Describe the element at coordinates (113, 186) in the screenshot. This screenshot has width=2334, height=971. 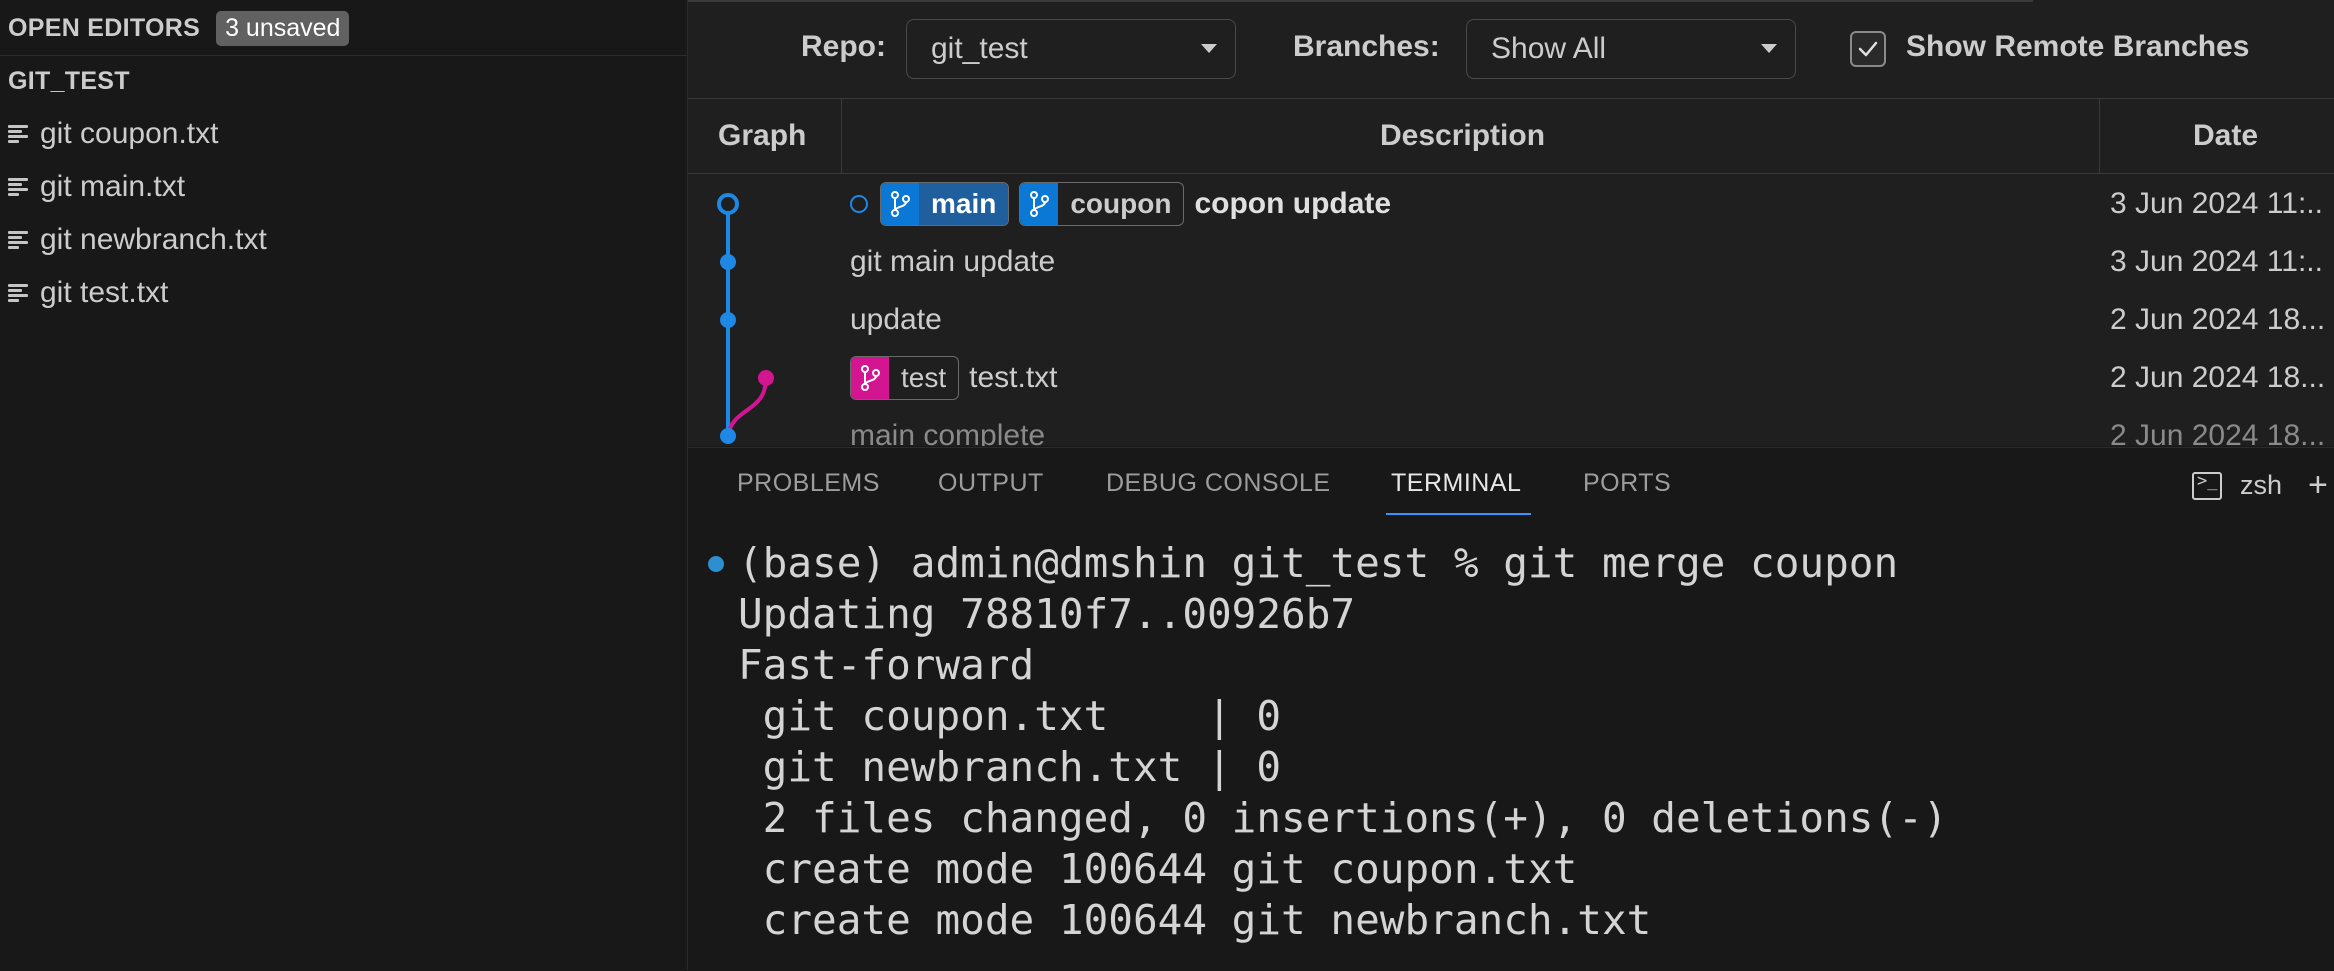
I see `file-name: git main.txt` at that location.